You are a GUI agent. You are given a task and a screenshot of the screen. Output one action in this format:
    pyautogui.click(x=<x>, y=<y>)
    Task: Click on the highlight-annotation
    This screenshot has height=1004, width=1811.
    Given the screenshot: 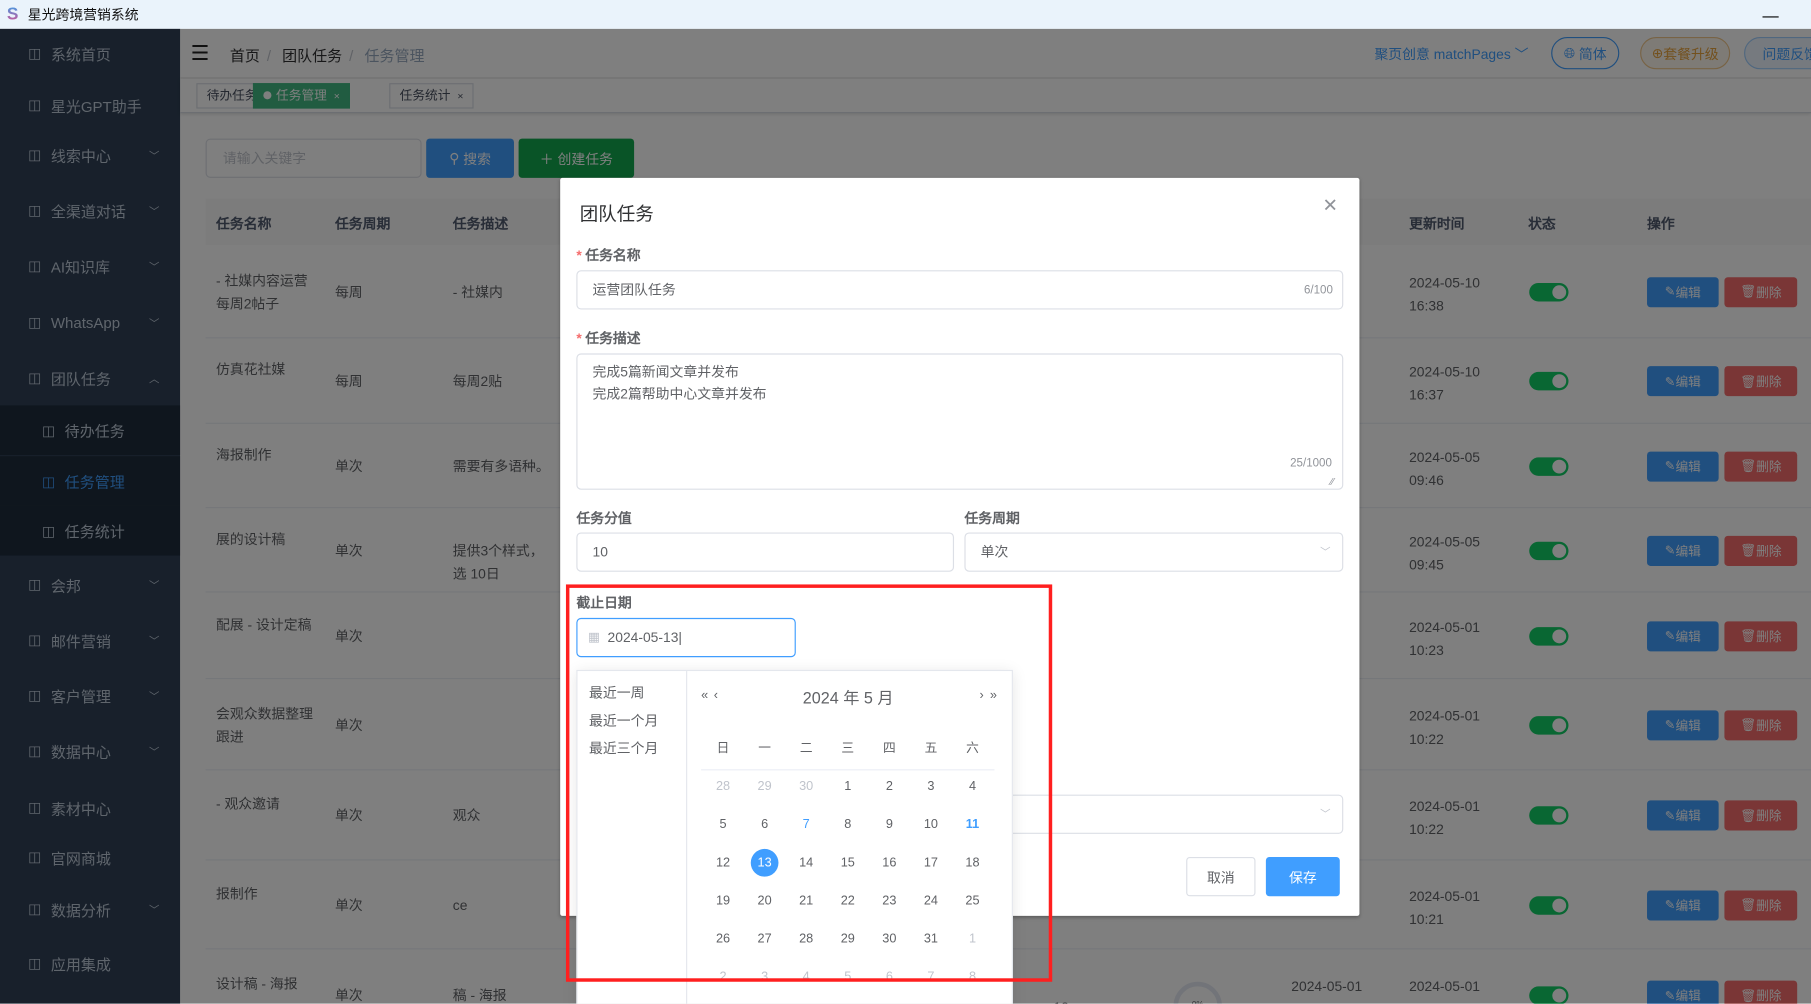 What is the action you would take?
    pyautogui.click(x=809, y=783)
    